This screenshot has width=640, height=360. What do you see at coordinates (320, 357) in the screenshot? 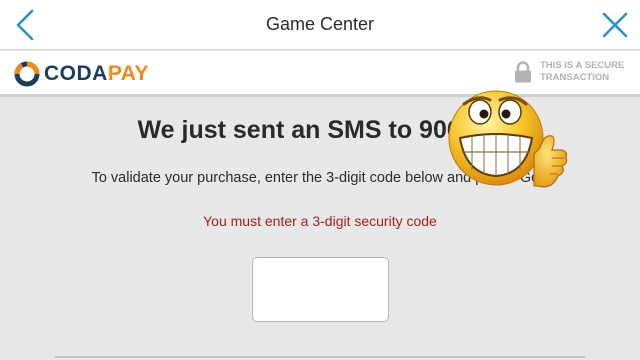
I see `divider` at bounding box center [320, 357].